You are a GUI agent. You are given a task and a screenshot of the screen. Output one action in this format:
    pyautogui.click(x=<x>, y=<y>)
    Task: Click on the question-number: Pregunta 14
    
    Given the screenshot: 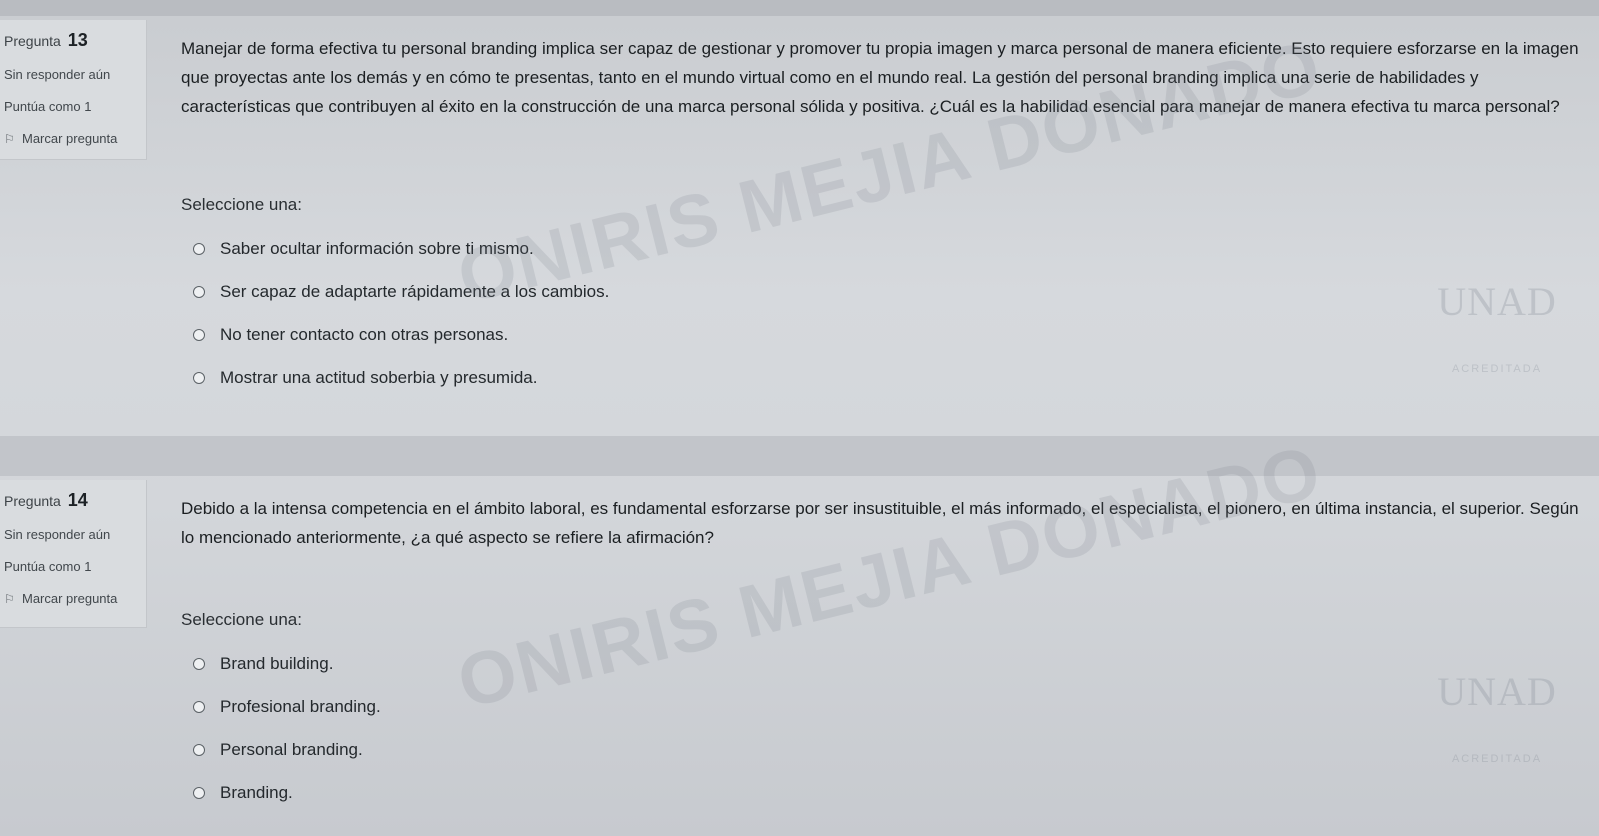 What is the action you would take?
    pyautogui.click(x=75, y=500)
    